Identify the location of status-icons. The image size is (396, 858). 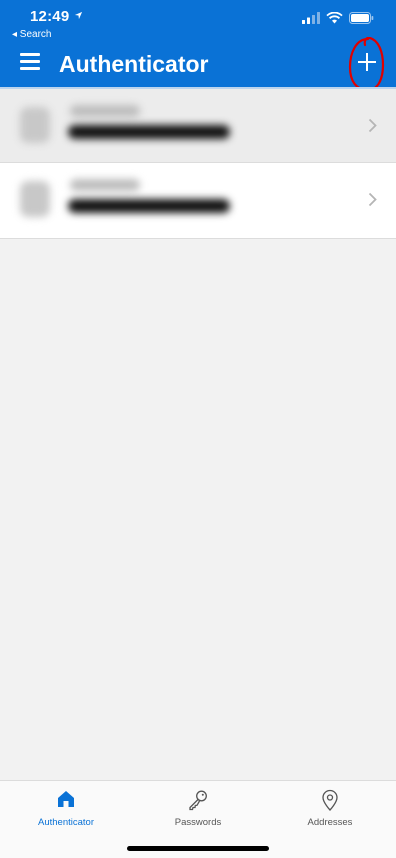
(338, 18).